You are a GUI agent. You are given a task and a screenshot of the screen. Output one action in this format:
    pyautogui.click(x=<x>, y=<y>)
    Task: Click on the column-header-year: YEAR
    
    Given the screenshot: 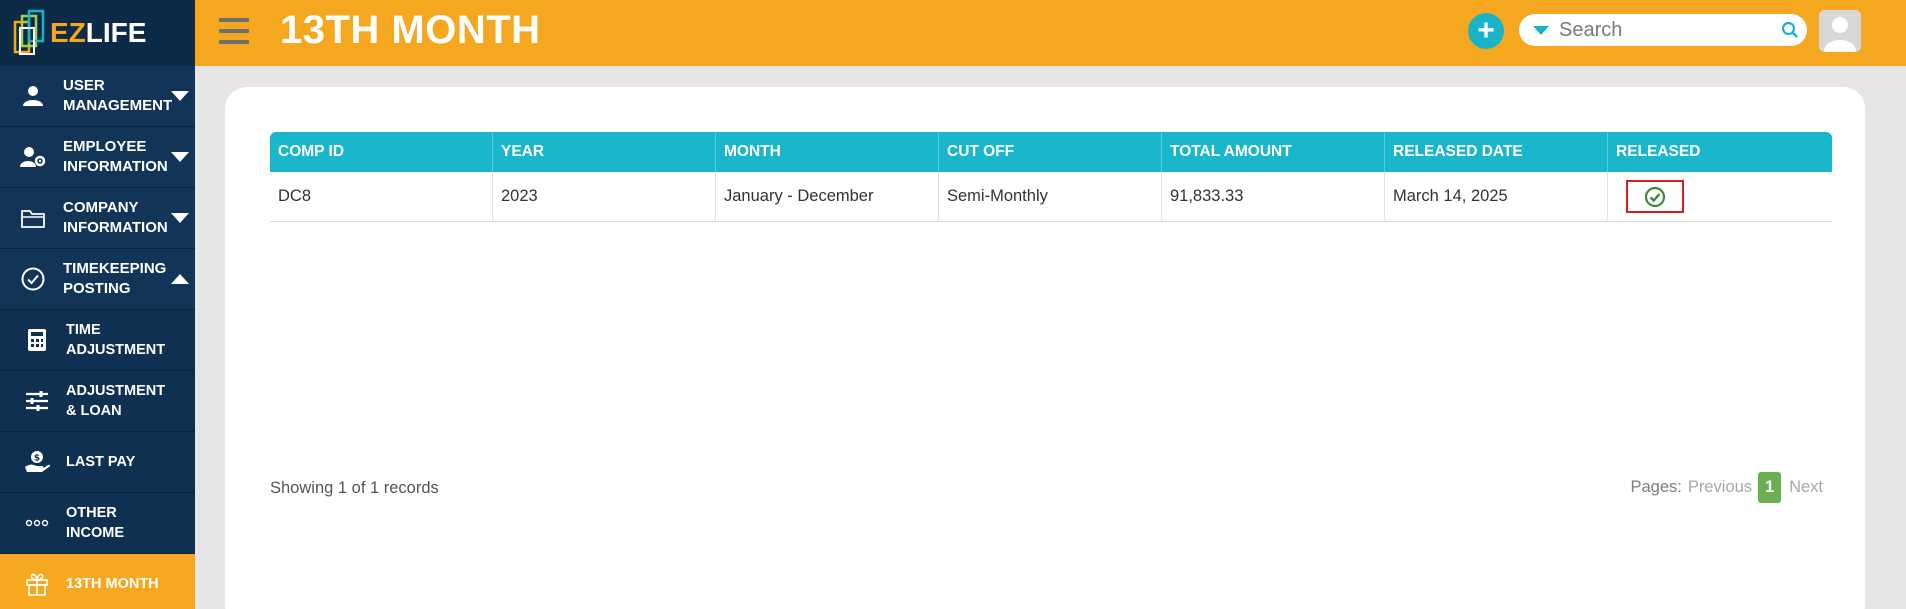 What is the action you would take?
    pyautogui.click(x=604, y=152)
    